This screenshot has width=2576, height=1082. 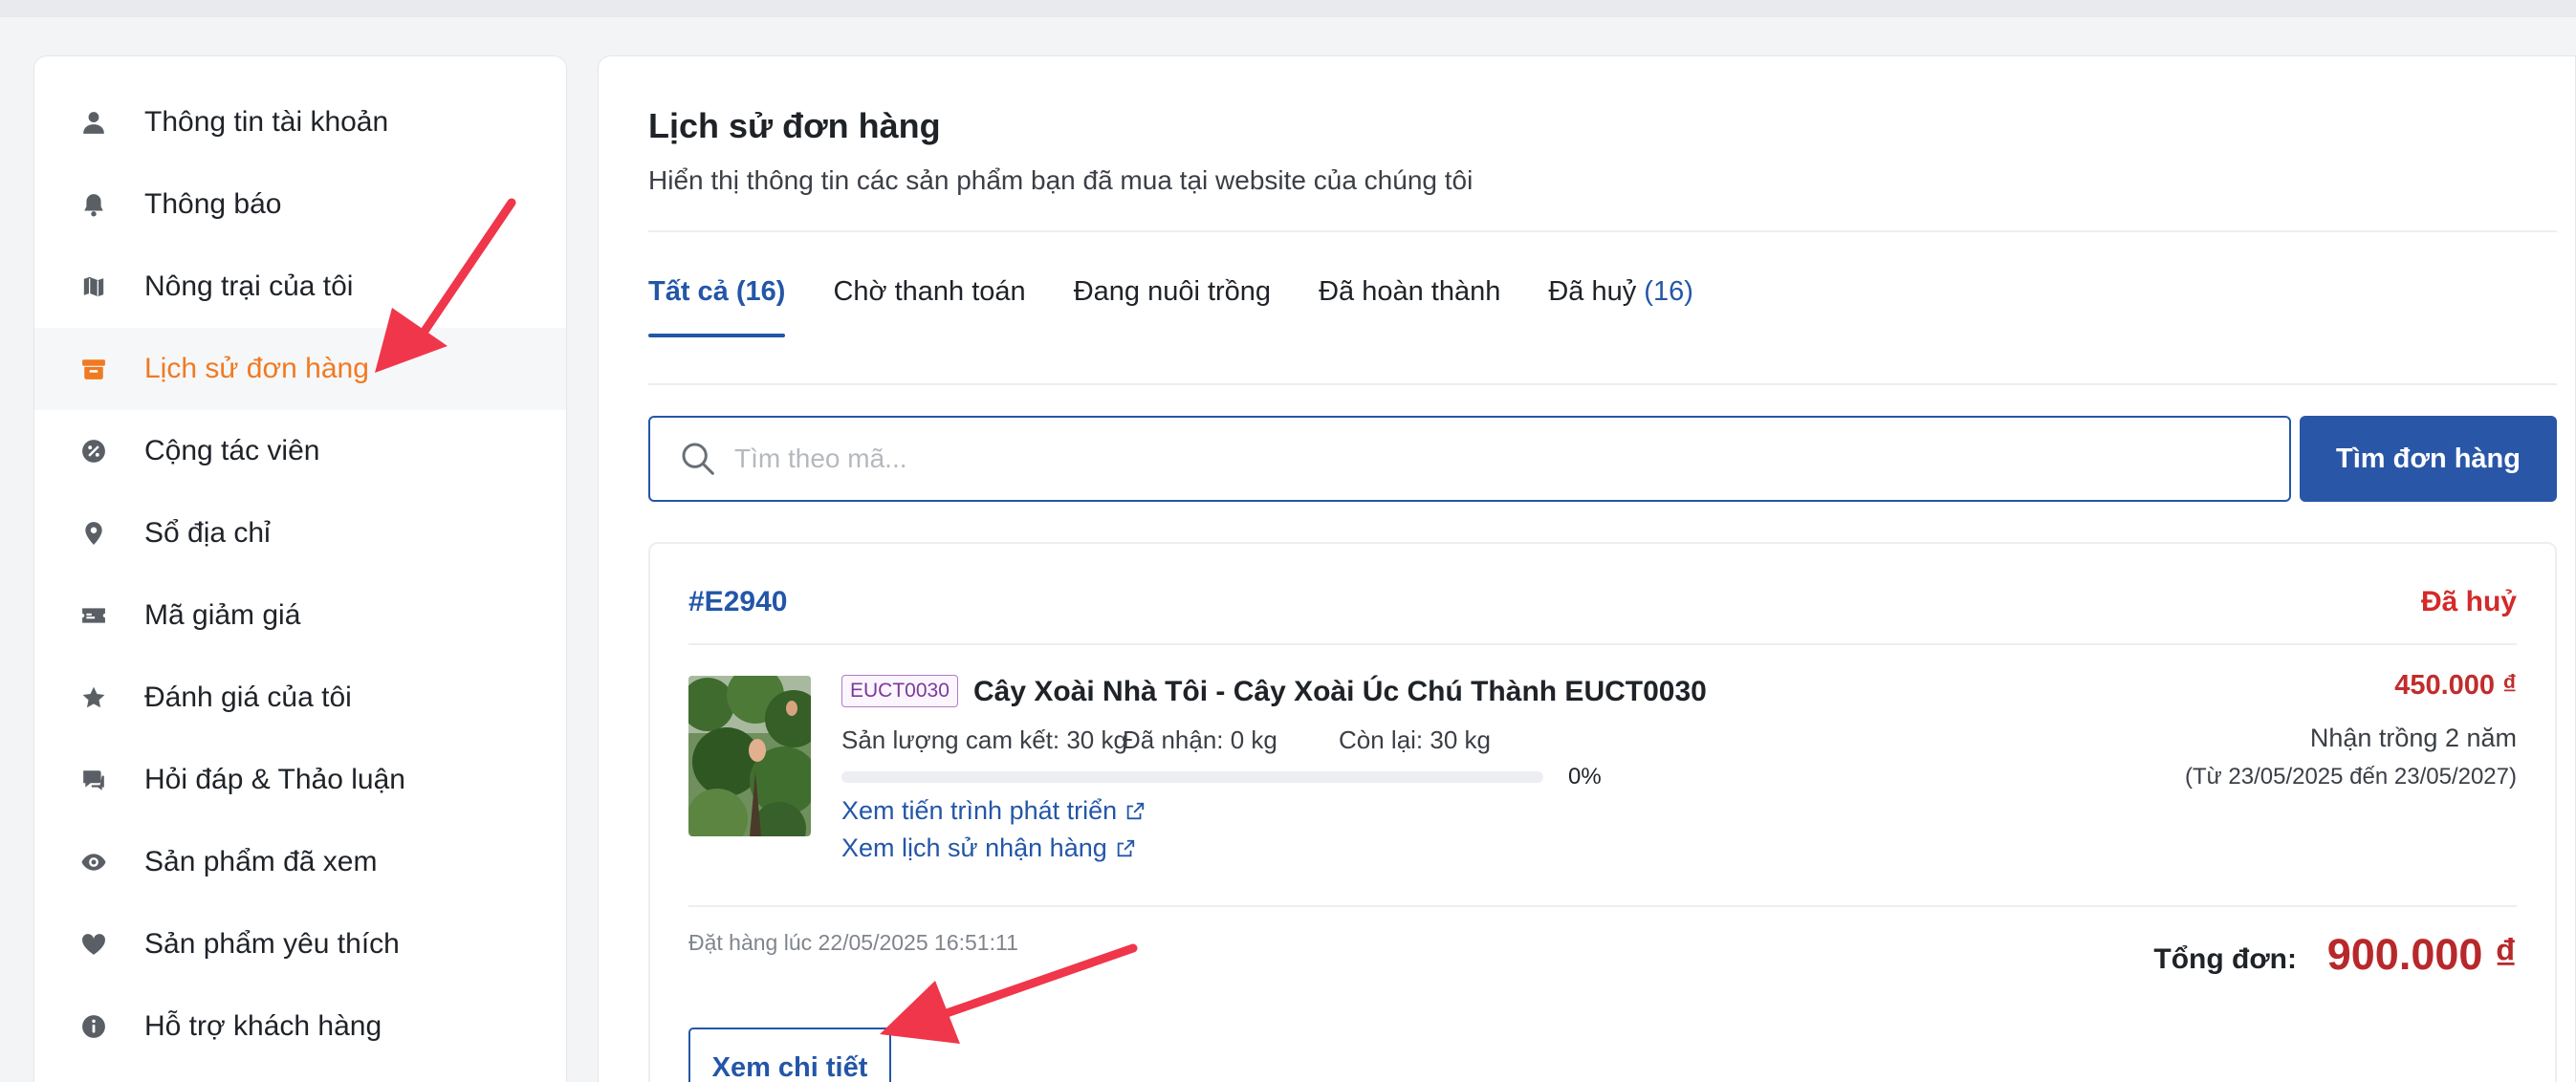 What do you see at coordinates (2421, 954) in the screenshot?
I see `order-total-value: 900.000 ₫` at bounding box center [2421, 954].